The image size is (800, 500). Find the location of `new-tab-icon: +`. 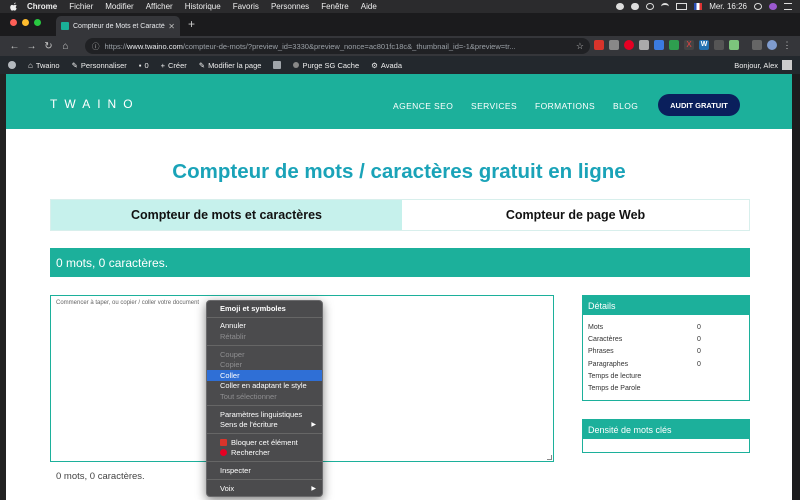

new-tab-icon: + is located at coordinates (191, 24).